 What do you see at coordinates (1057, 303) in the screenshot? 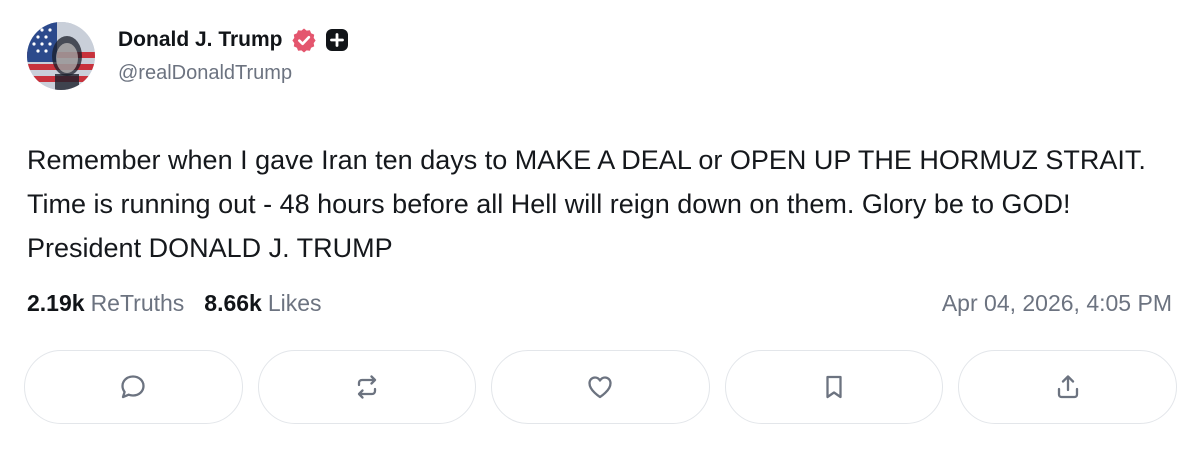
I see `post-timestamp: Apr 04, 2026, 4:05 PM` at bounding box center [1057, 303].